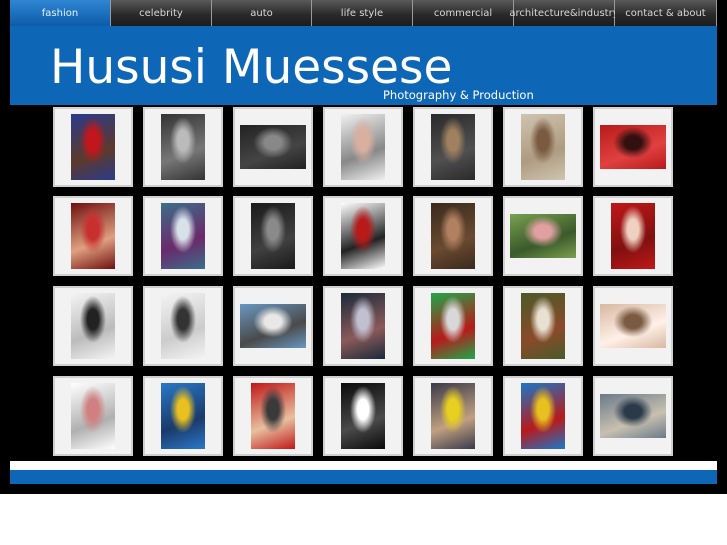 Image resolution: width=727 pixels, height=545 pixels. I want to click on nav-item-celebrity: celebrity, so click(161, 13).